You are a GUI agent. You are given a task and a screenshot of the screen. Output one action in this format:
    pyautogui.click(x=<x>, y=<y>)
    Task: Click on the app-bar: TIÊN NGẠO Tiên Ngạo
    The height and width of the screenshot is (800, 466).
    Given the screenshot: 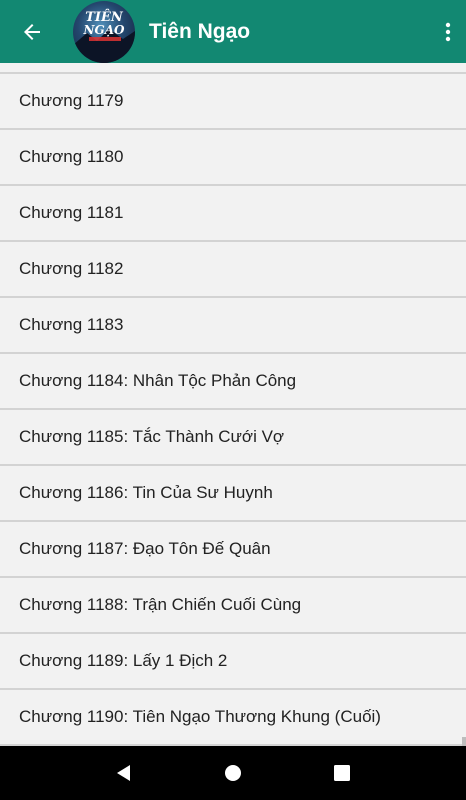 What is the action you would take?
    pyautogui.click(x=233, y=31)
    